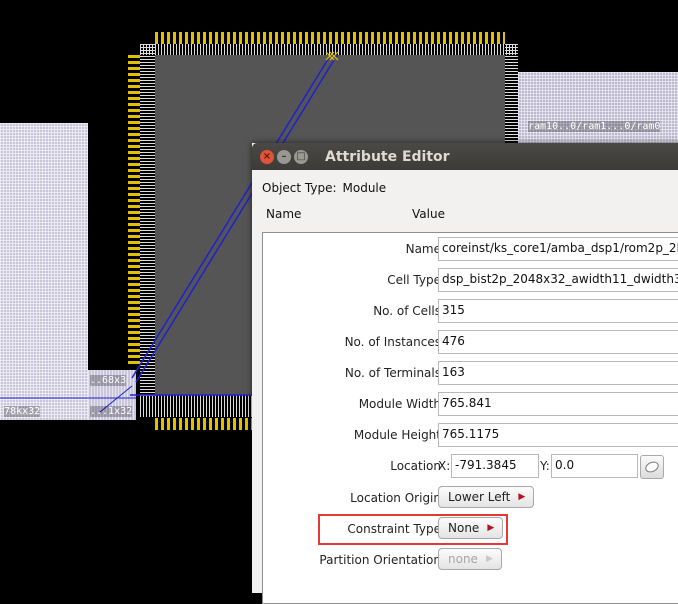 This screenshot has height=604, width=678. I want to click on module-width-field: 765.841, so click(558, 404).